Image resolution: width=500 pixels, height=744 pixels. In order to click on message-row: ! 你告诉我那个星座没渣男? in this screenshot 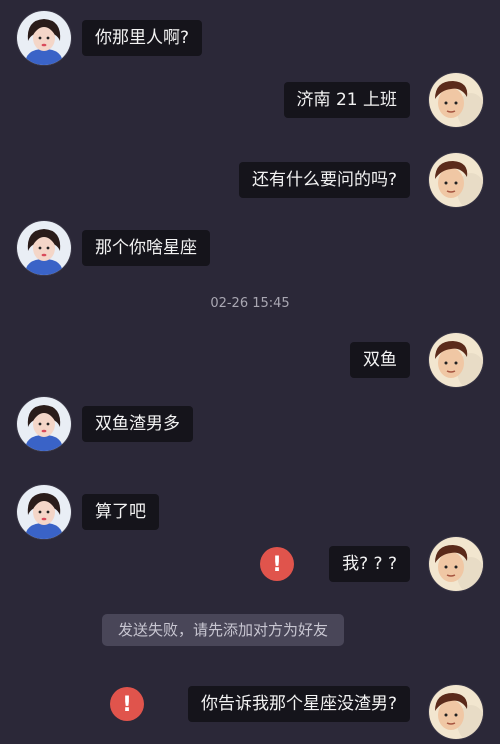, I will do `click(250, 714)`.